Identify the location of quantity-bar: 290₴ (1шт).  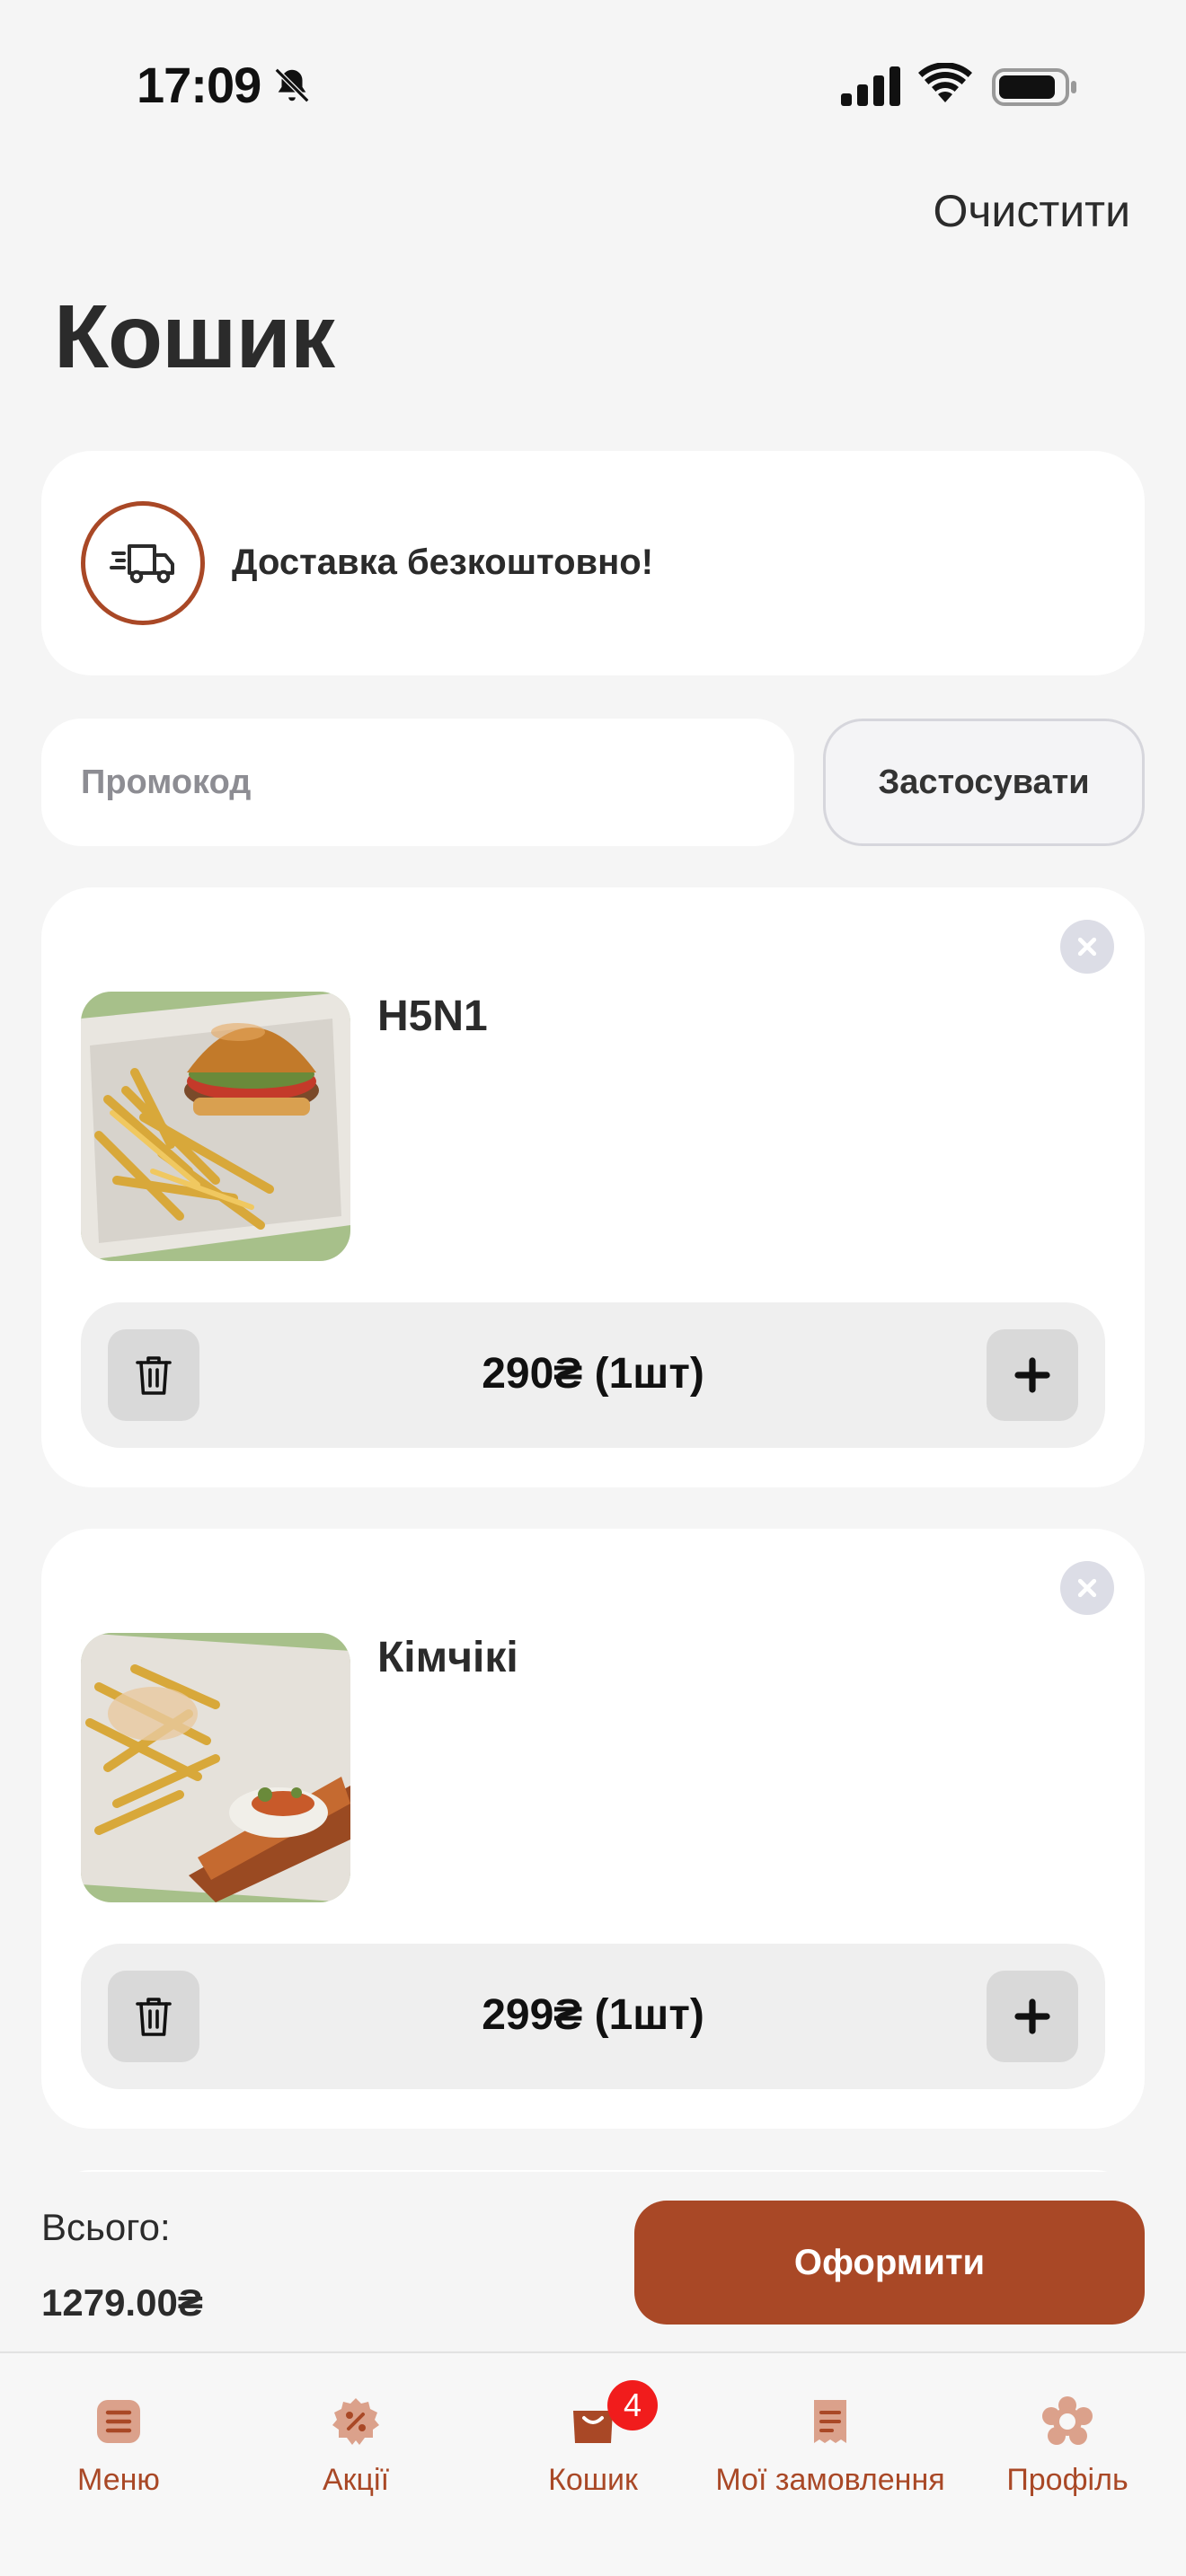
(593, 1375).